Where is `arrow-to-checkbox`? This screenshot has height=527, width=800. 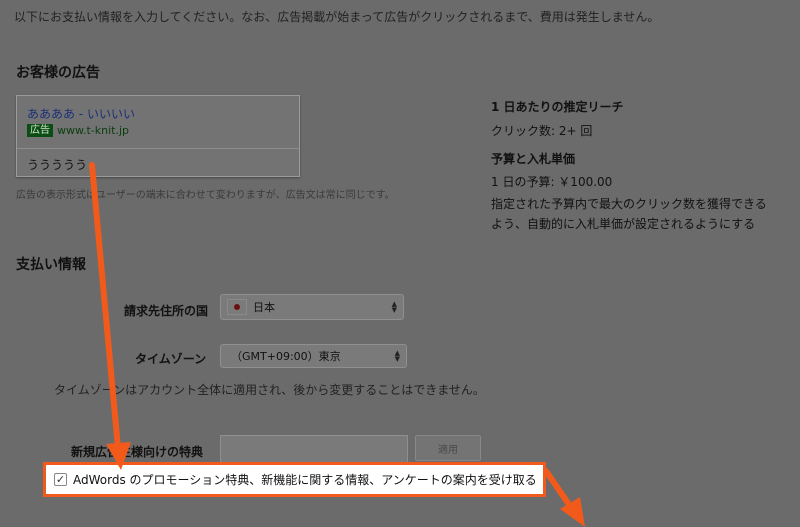 arrow-to-checkbox is located at coordinates (110, 316).